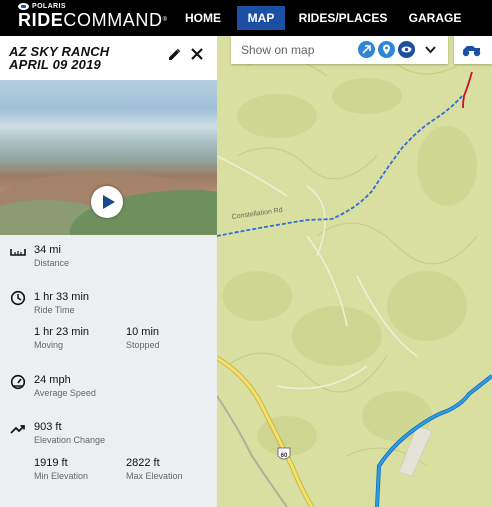 This screenshot has width=492, height=507. Describe the element at coordinates (18, 382) in the screenshot. I see `speedometer-icon` at that location.